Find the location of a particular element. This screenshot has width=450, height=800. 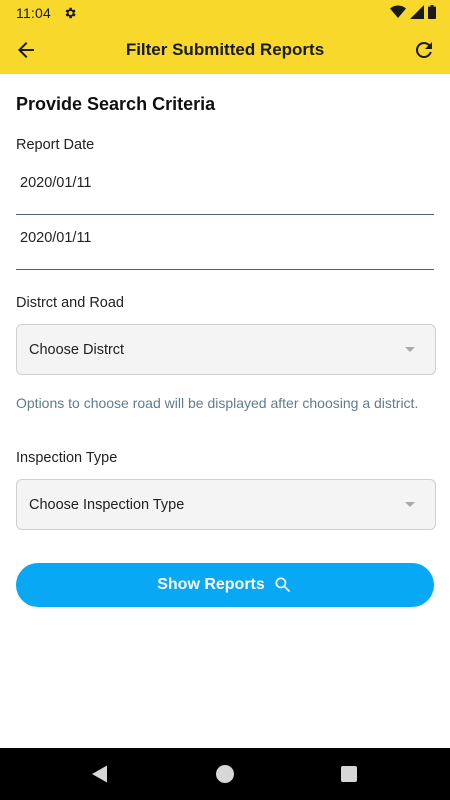

page-title: Filter Submitted Reports is located at coordinates (225, 49).